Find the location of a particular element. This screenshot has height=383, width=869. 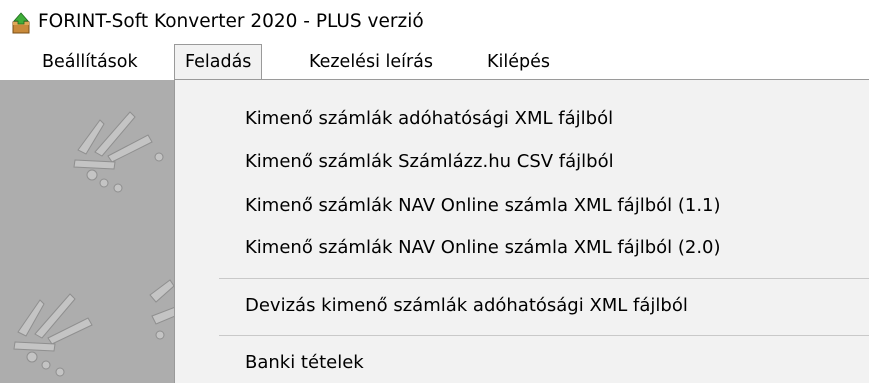

menu-item-adohatosagi-xml: Kimenő számlák adóhatósági XML fájlból is located at coordinates (429, 119).